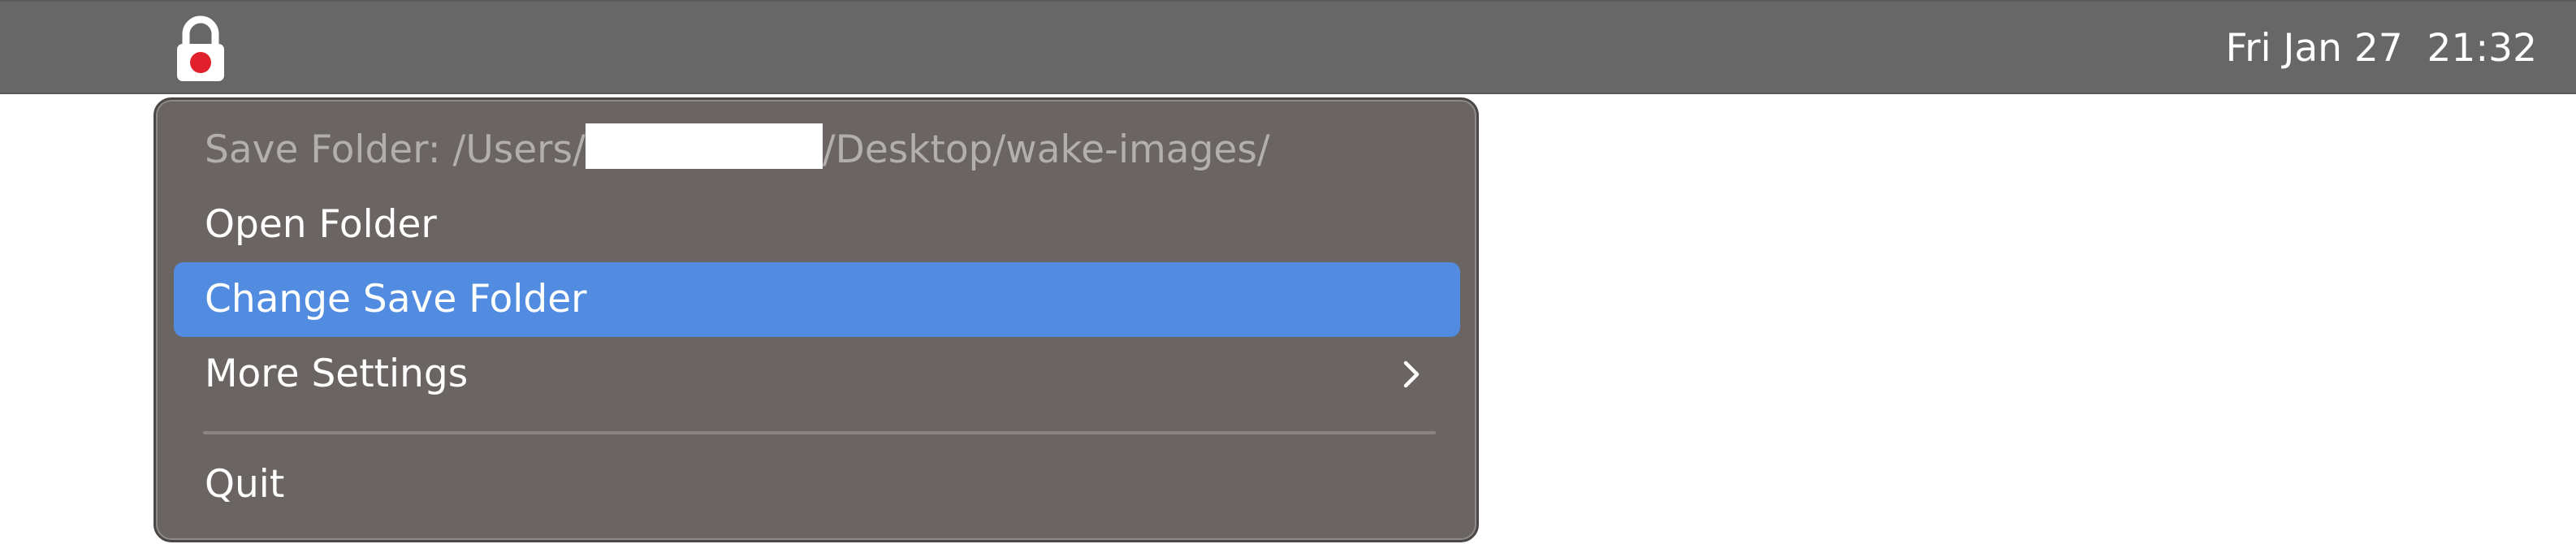 The height and width of the screenshot is (544, 2576). Describe the element at coordinates (321, 224) in the screenshot. I see `menu-item-label: Open Folder` at that location.